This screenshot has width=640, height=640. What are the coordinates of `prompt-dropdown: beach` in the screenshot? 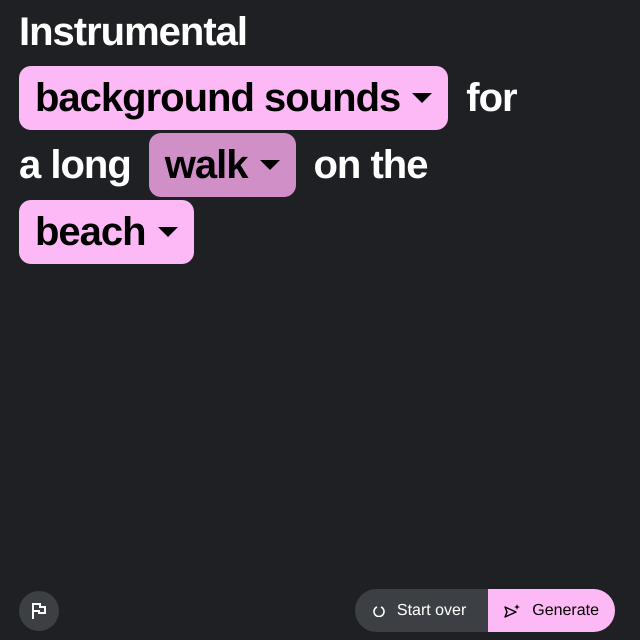 It's located at (106, 232).